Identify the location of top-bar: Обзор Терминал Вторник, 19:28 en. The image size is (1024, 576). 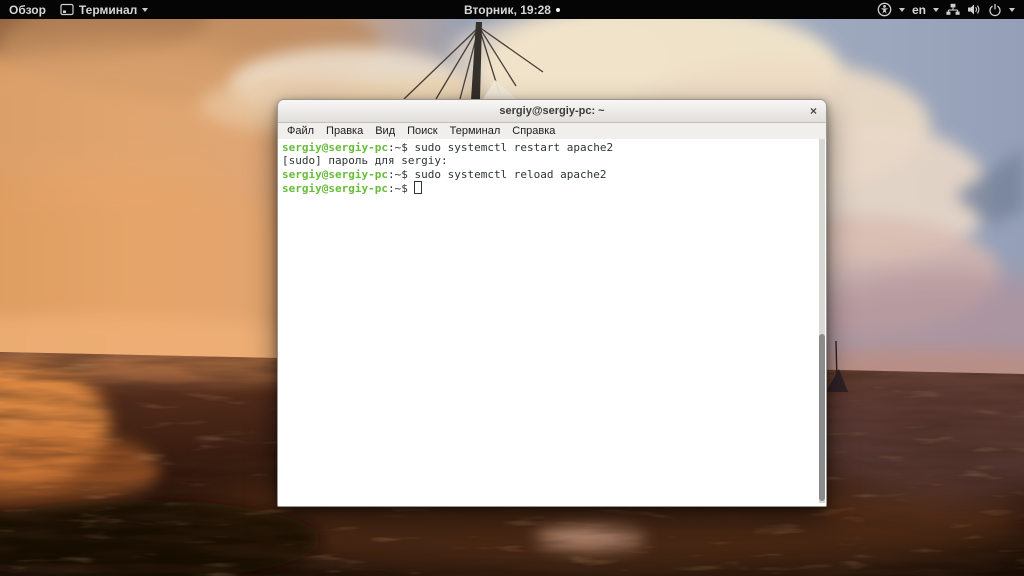
(512, 9).